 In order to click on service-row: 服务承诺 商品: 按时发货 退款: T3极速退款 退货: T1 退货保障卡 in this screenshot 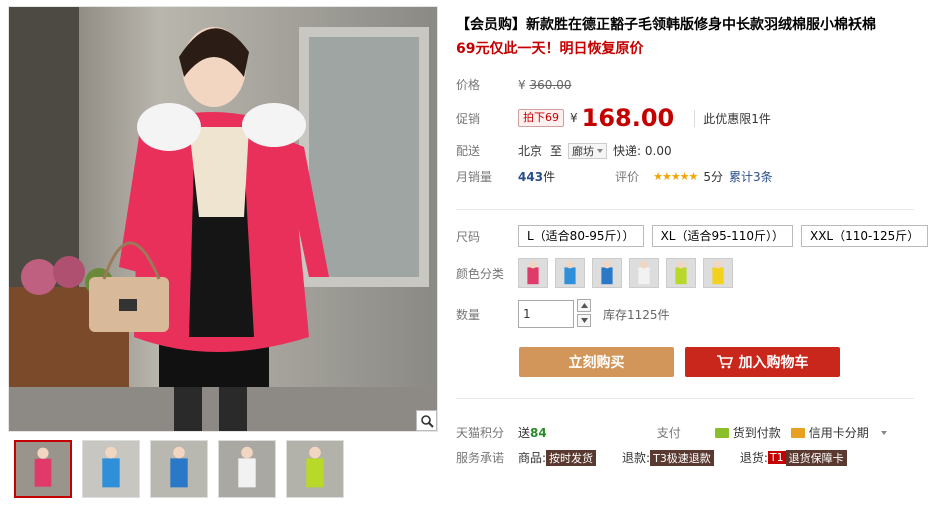, I will do `click(651, 457)`.